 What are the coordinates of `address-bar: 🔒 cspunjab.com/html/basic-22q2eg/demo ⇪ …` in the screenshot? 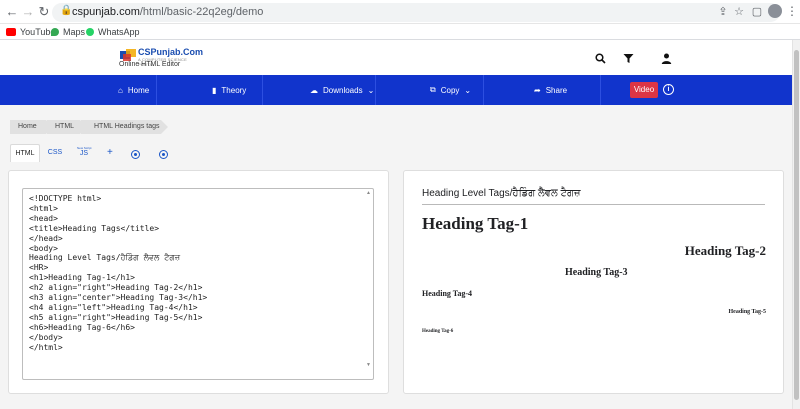 It's located at (416, 12).